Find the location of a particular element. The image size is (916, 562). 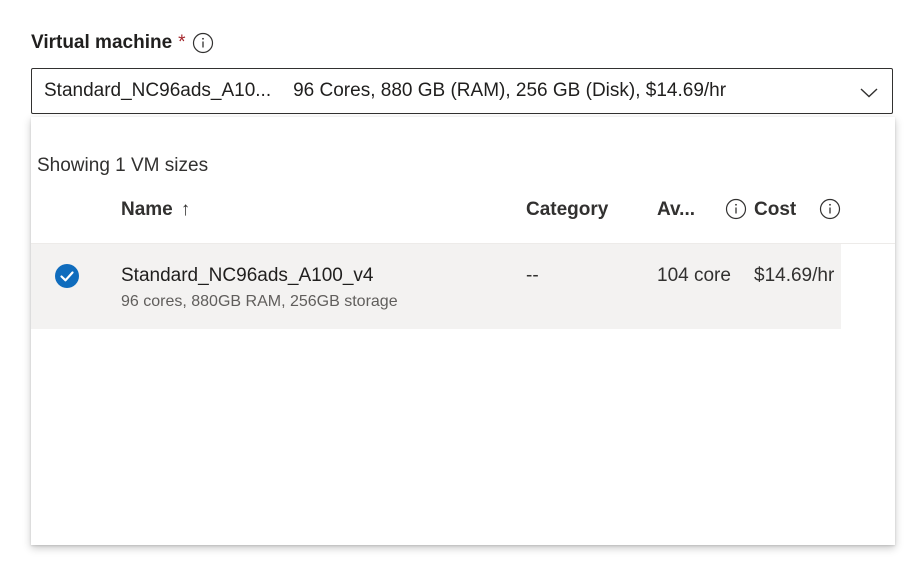

chevron-down-icon is located at coordinates (869, 92).